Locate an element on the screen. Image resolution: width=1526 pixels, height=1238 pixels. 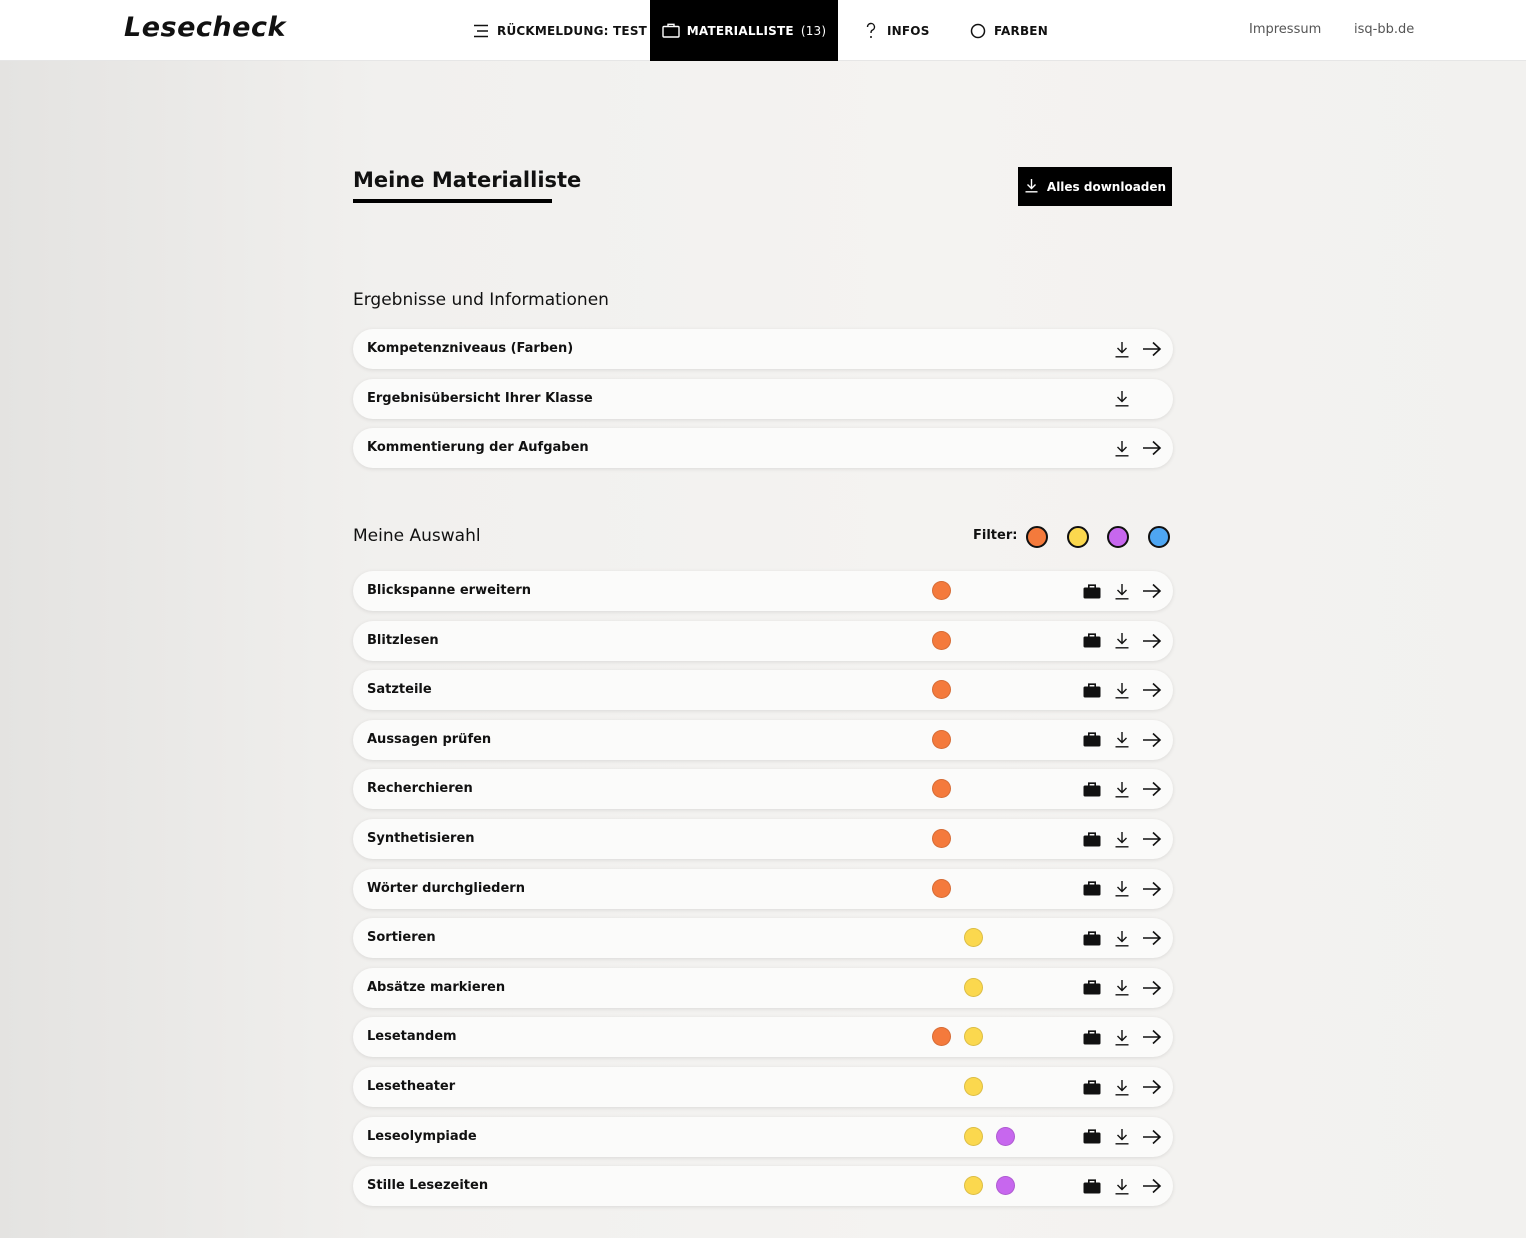
row-label: Satzteile is located at coordinates (399, 690).